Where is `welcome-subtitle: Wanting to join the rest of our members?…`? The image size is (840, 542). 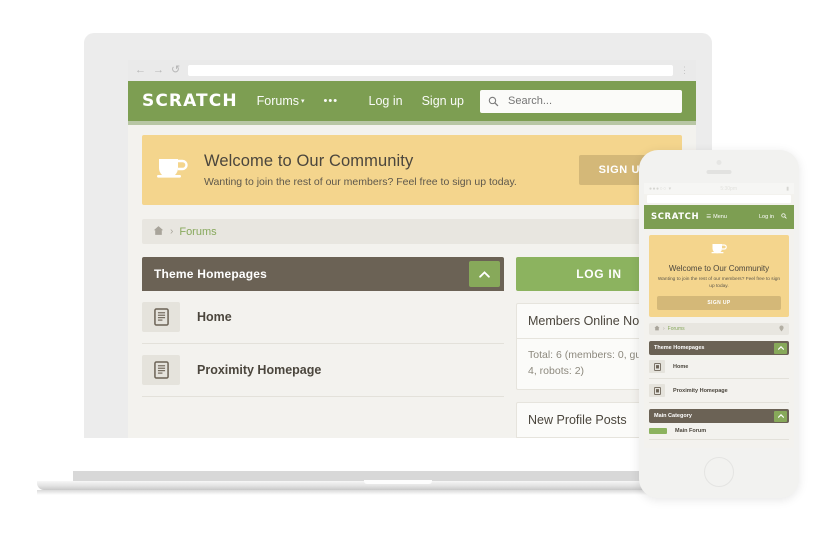
welcome-subtitle: Wanting to join the rest of our members?… is located at coordinates (360, 182).